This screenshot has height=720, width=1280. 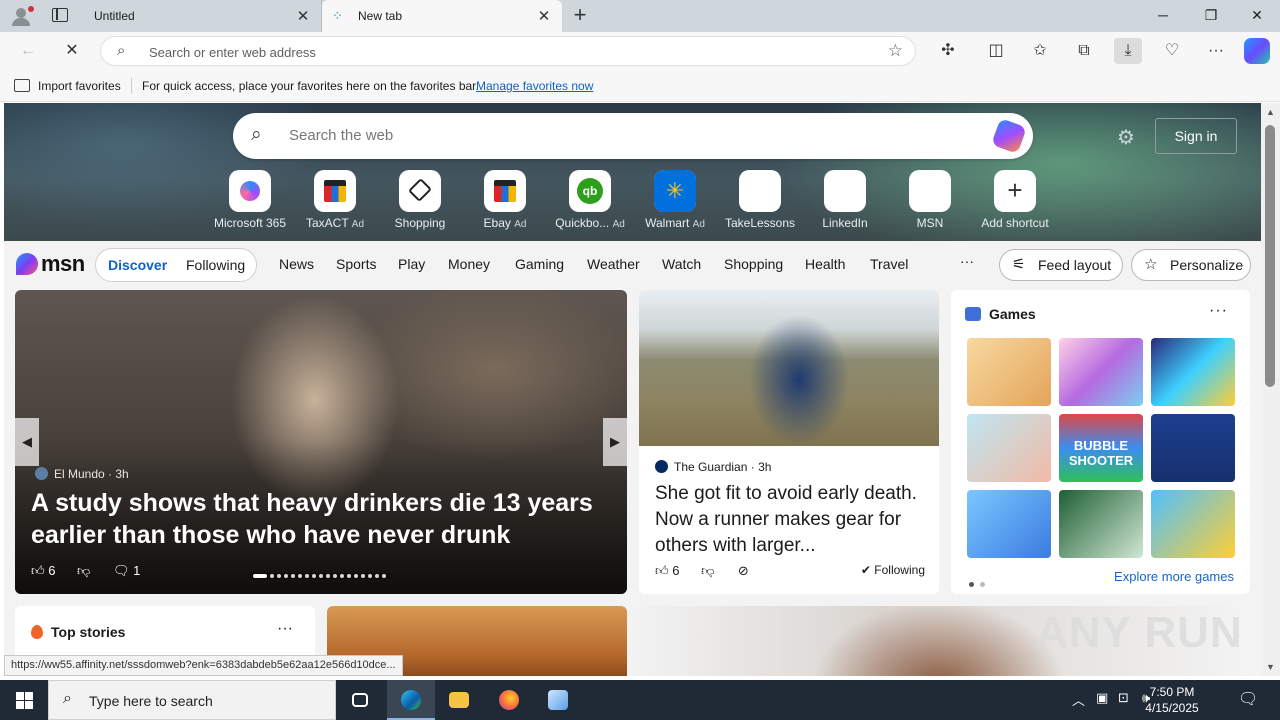 I want to click on collections-icon: ⧉, so click(x=1084, y=51).